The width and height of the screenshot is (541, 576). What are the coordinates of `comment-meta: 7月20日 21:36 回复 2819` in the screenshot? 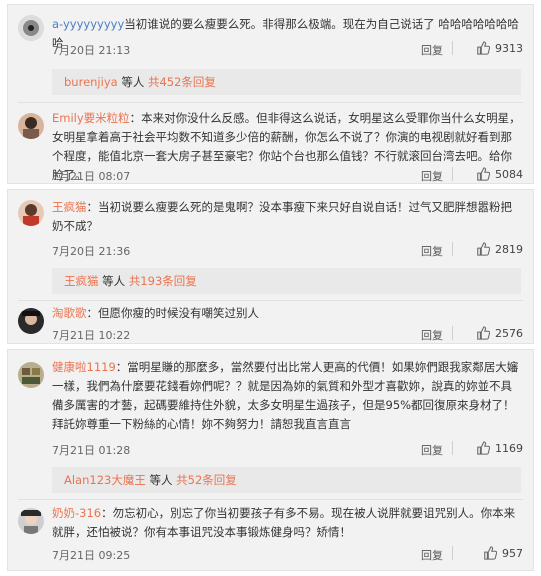 It's located at (287, 250).